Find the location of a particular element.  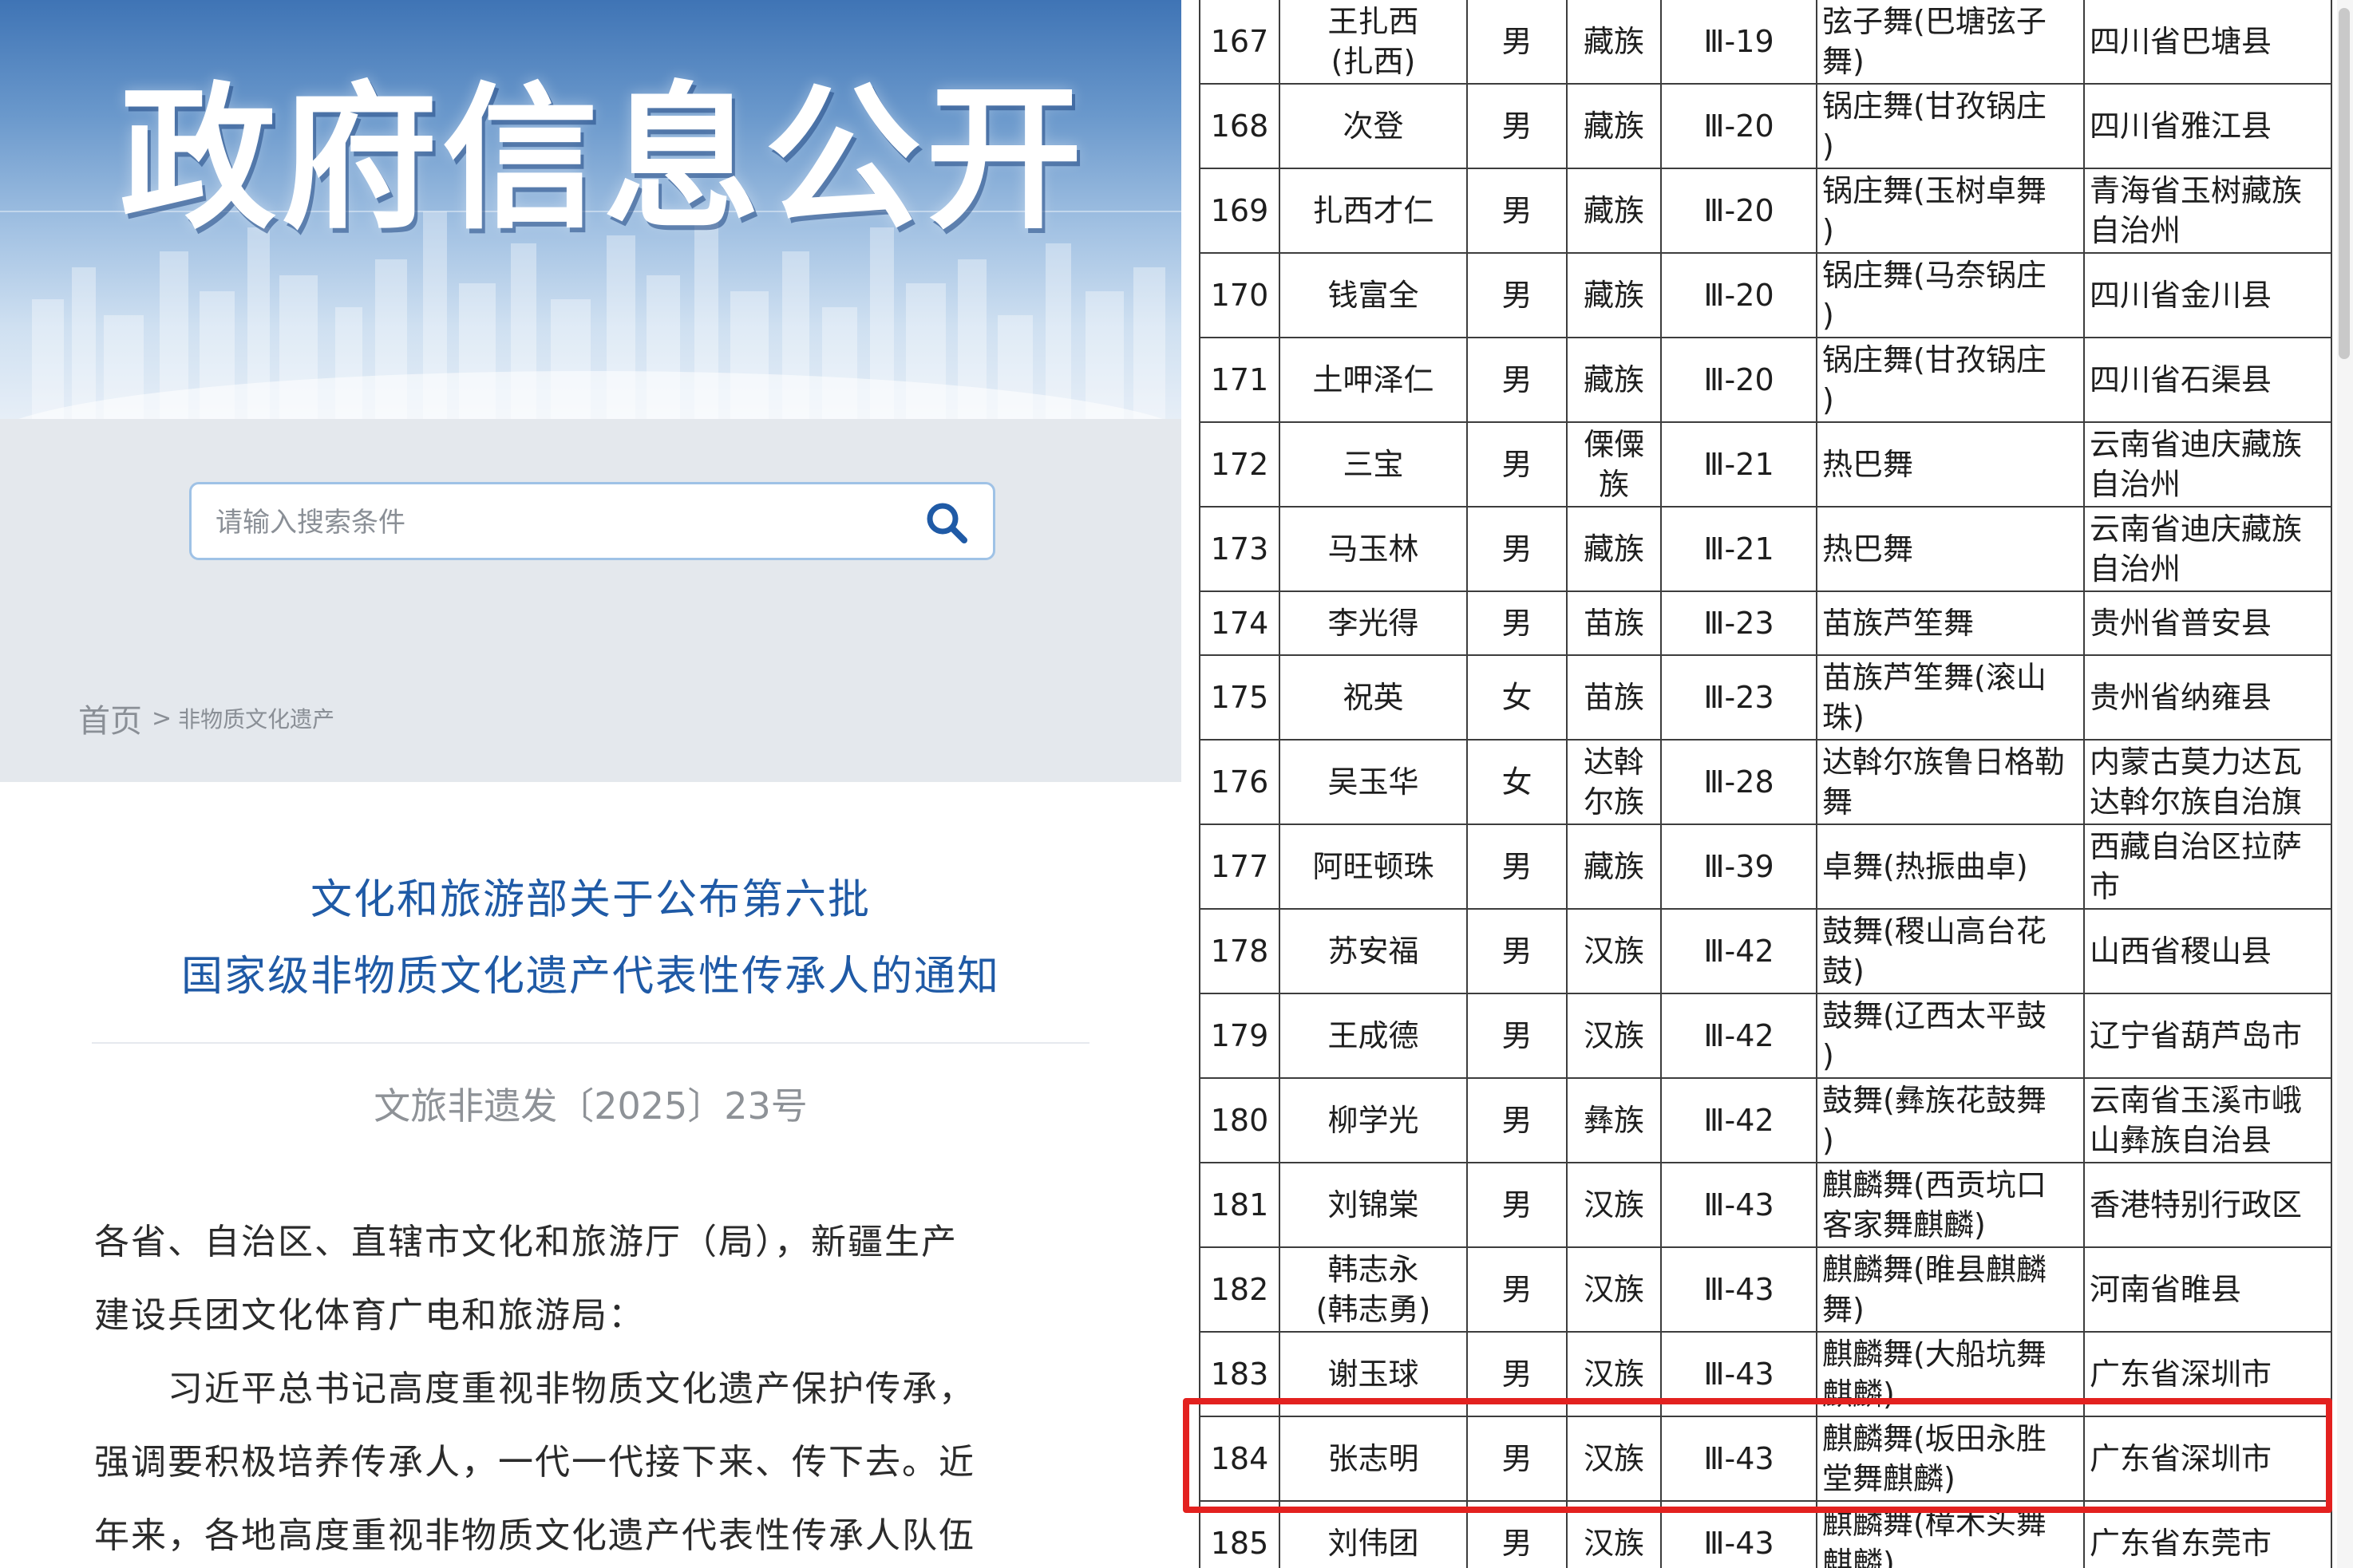

cell-region-line: 广东省东莞市 is located at coordinates (2181, 1543).